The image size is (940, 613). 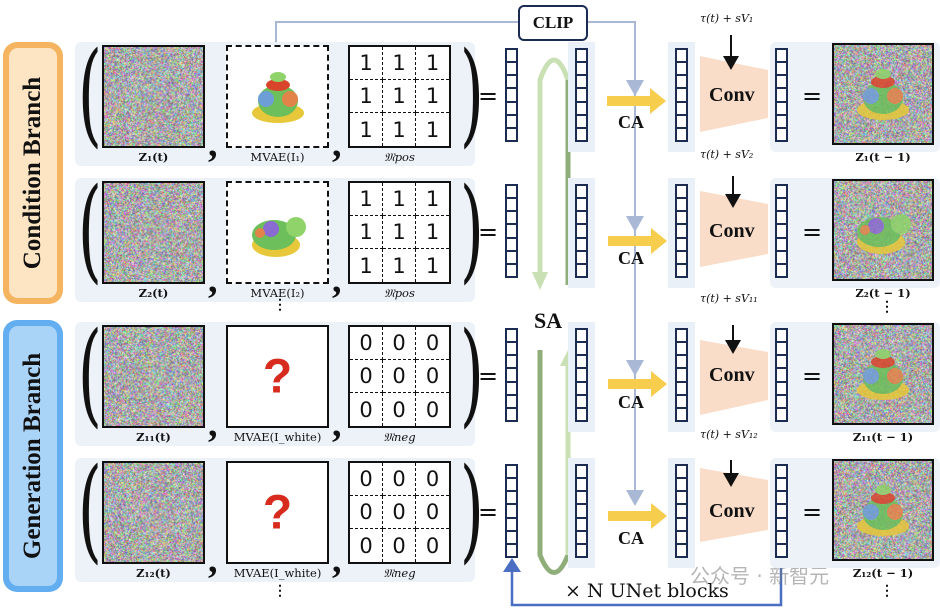 What do you see at coordinates (883, 437) in the screenshot?
I see `output-label: Z₁₁(t − 1)` at bounding box center [883, 437].